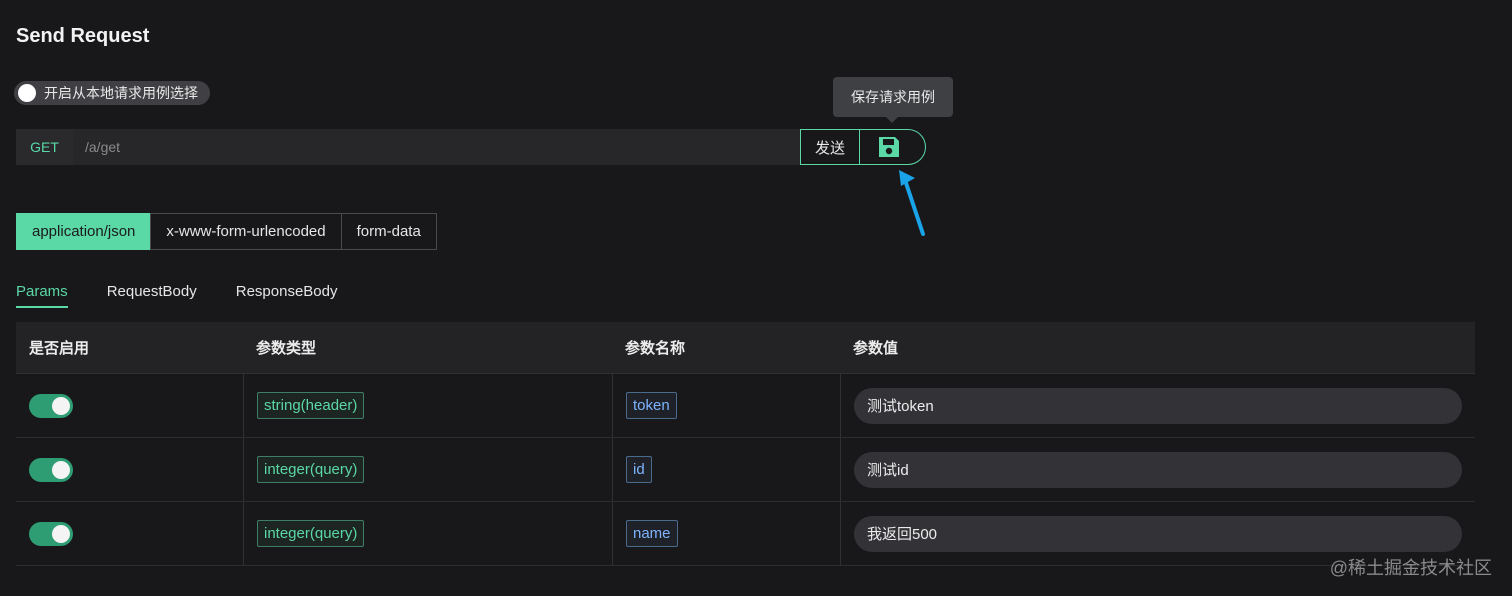 Image resolution: width=1512 pixels, height=596 pixels. Describe the element at coordinates (246, 231) in the screenshot. I see `content-type-urlencoded: x-www-form-urlencoded` at that location.